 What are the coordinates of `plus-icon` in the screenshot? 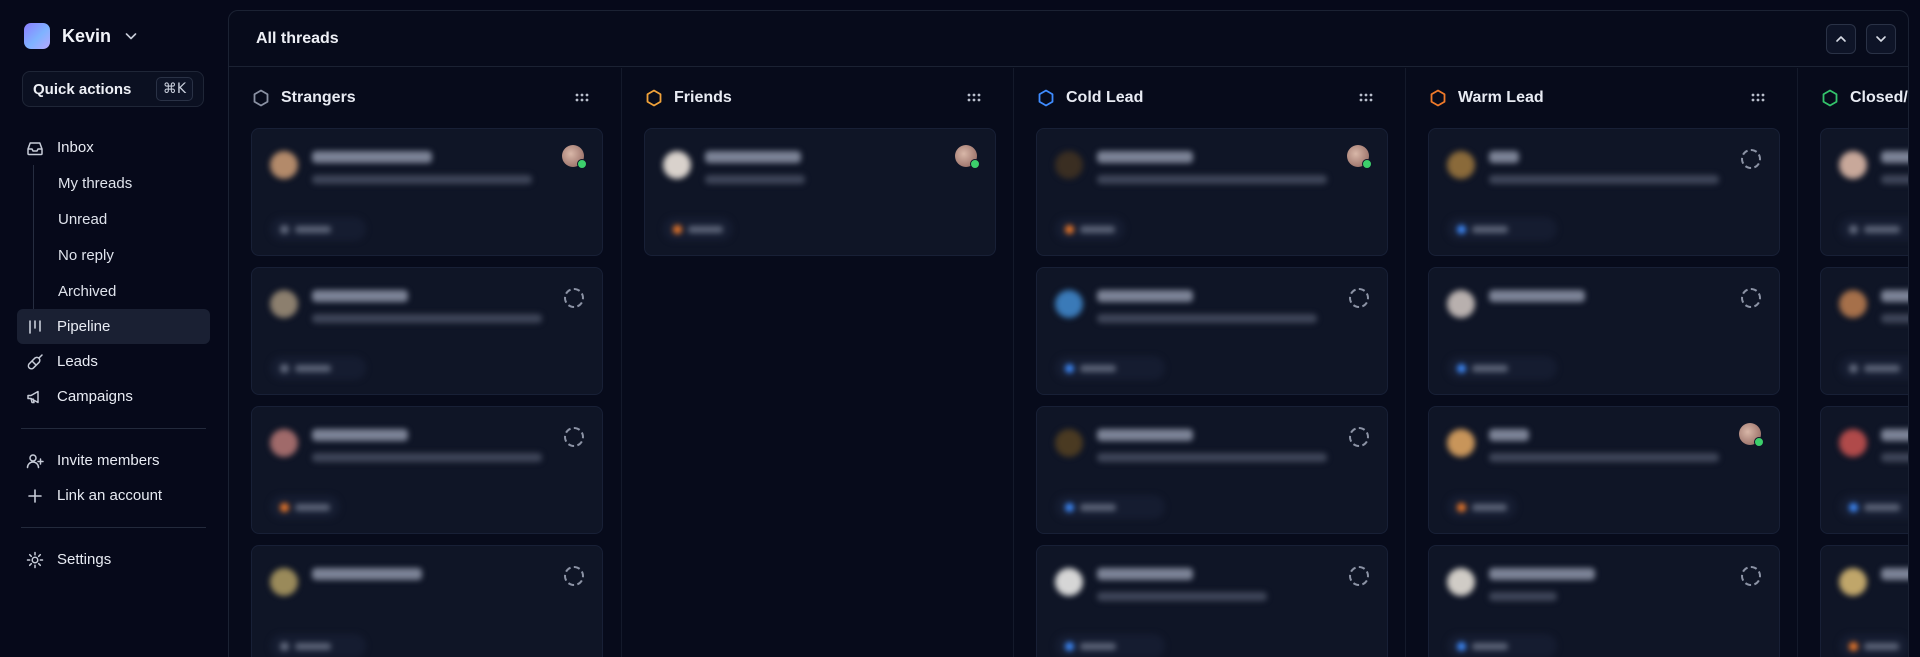 It's located at (35, 495).